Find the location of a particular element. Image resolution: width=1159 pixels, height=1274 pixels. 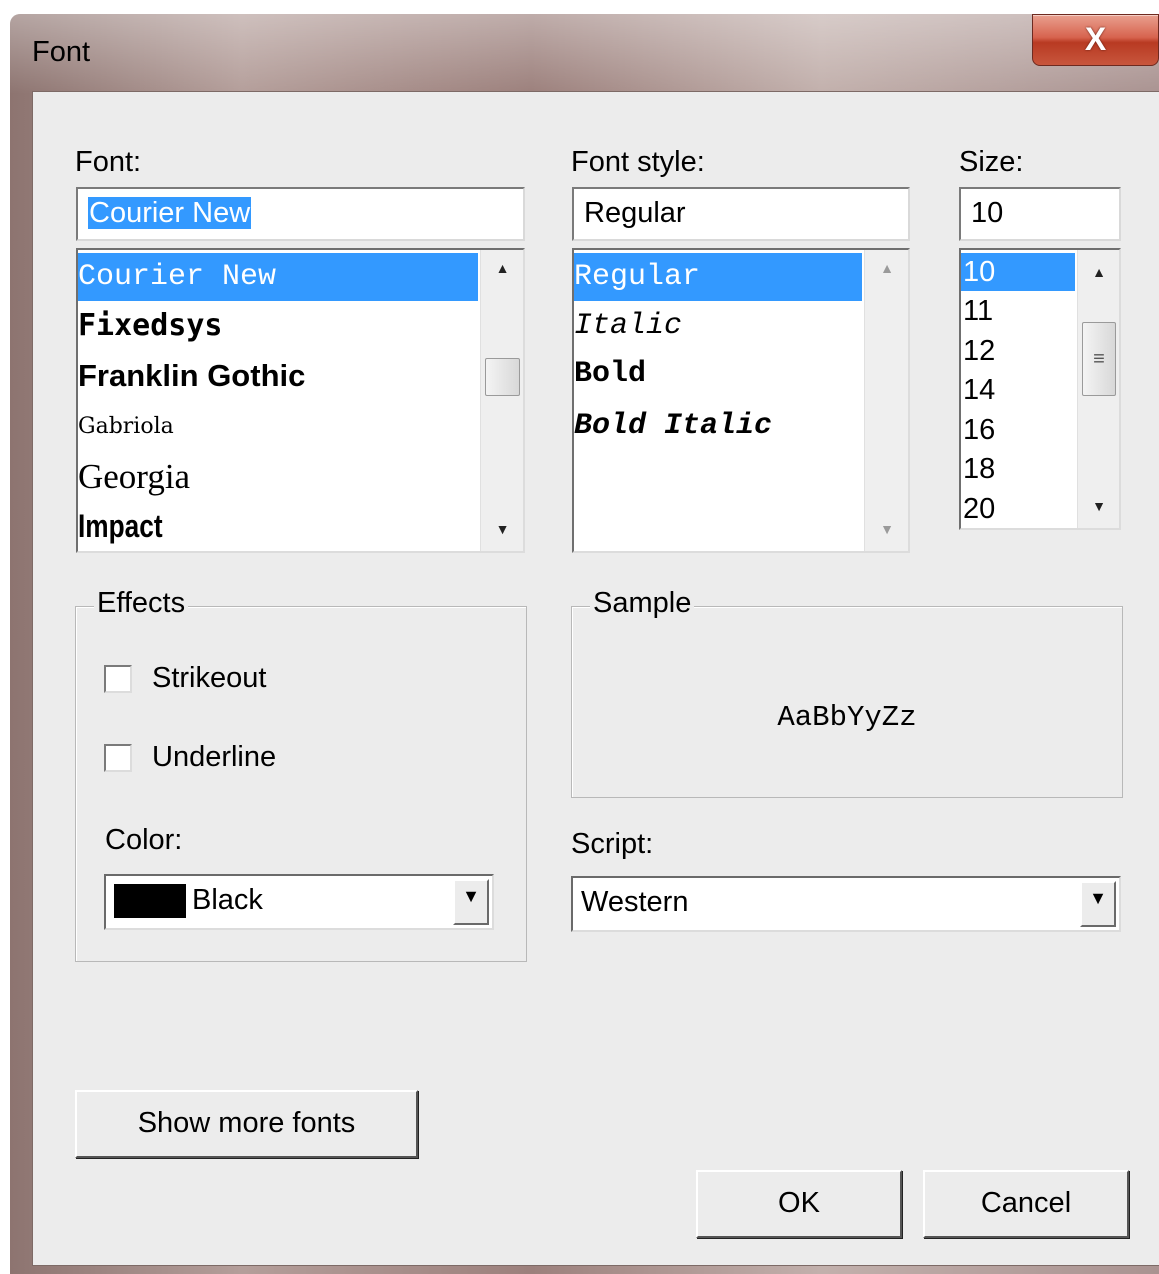

font-style-list-item: Bold is located at coordinates (610, 374).